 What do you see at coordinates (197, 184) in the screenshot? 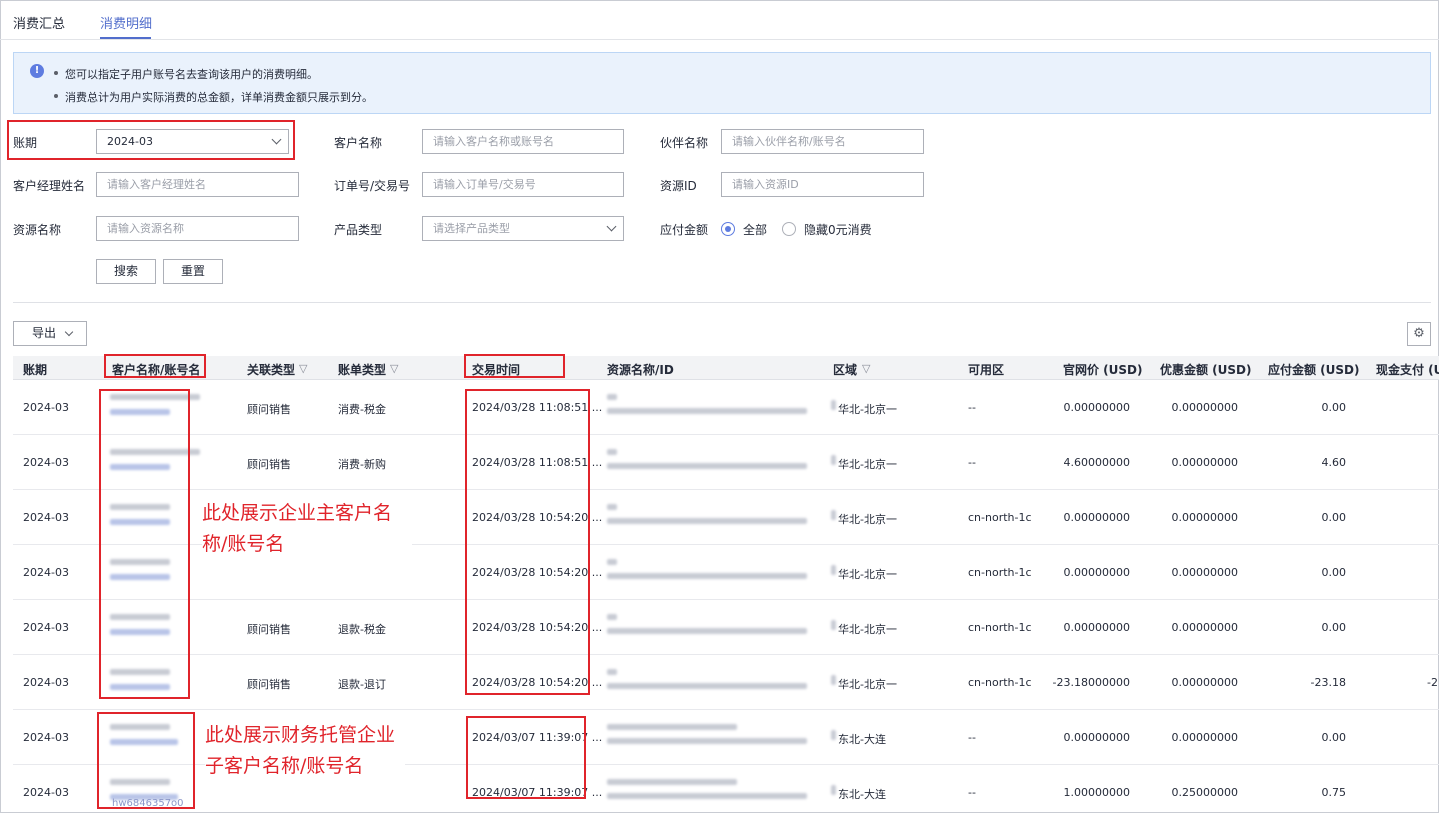
I see `manager-input: 请输入客户经理姓名` at bounding box center [197, 184].